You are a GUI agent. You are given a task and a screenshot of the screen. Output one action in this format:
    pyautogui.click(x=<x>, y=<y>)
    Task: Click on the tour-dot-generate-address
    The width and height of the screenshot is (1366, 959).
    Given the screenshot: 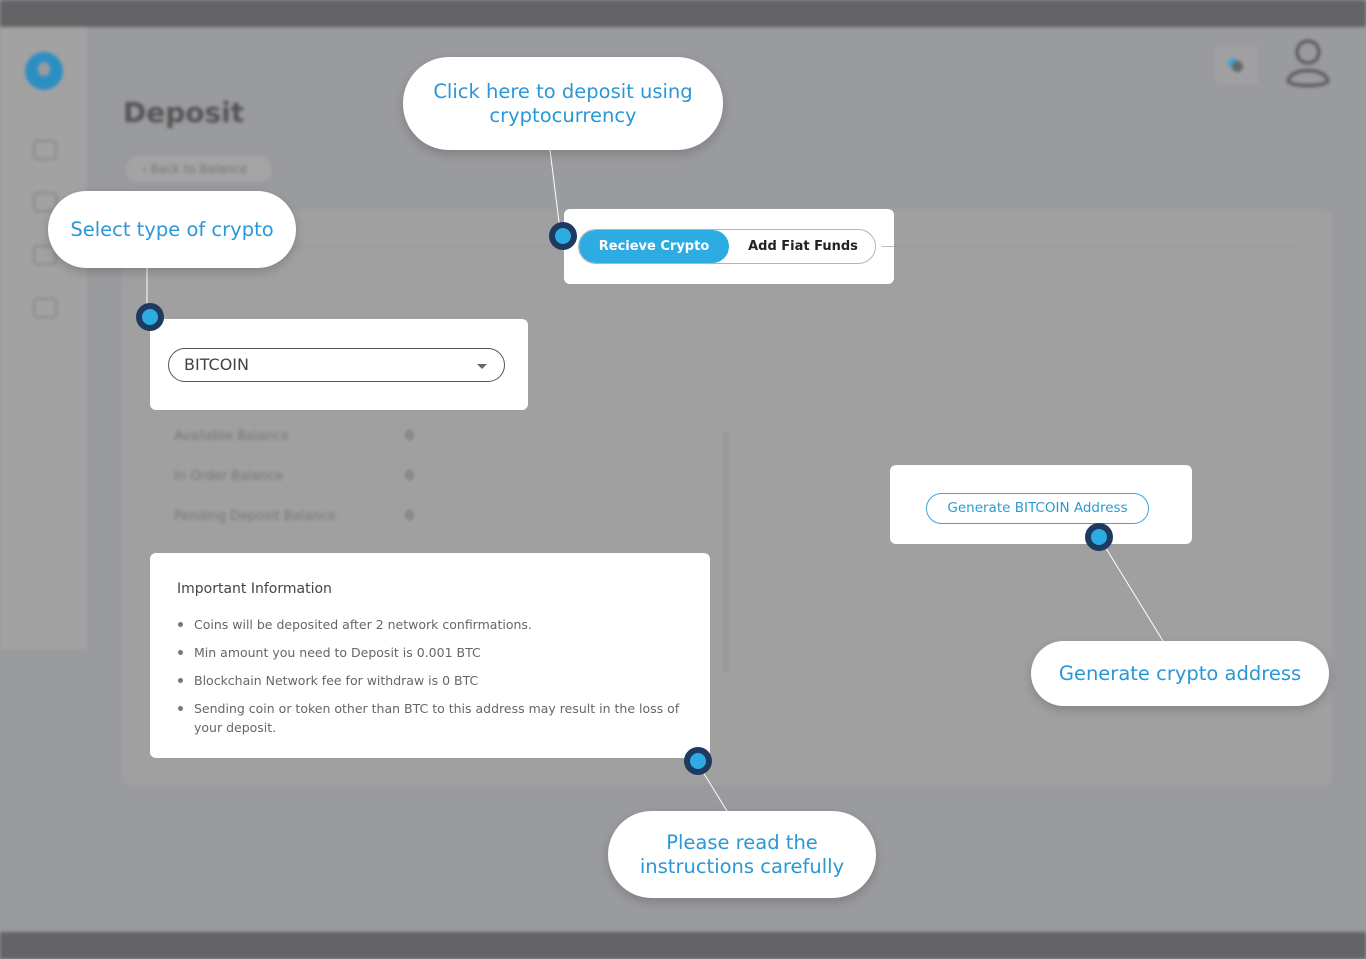 What is the action you would take?
    pyautogui.click(x=1099, y=537)
    